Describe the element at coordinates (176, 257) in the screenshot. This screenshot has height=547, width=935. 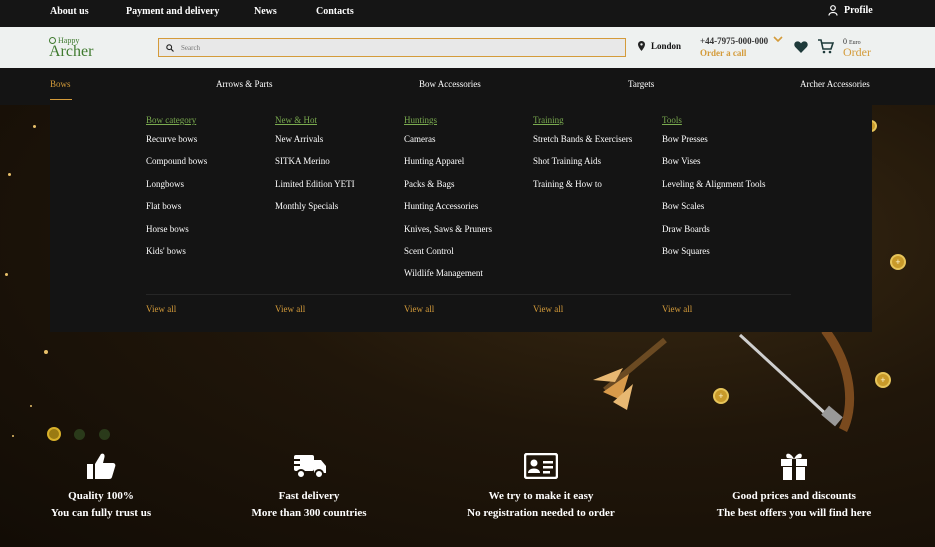
I see `menu-link: Kids' bows` at that location.